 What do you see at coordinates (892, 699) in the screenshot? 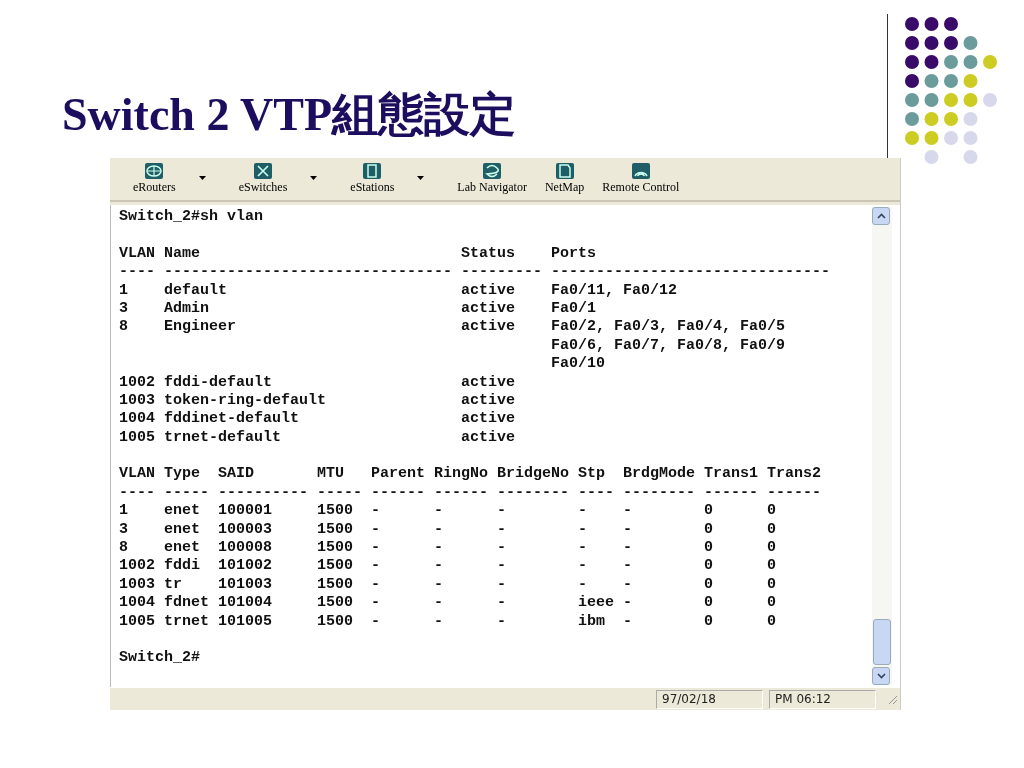
I see `resize-grip-icon` at bounding box center [892, 699].